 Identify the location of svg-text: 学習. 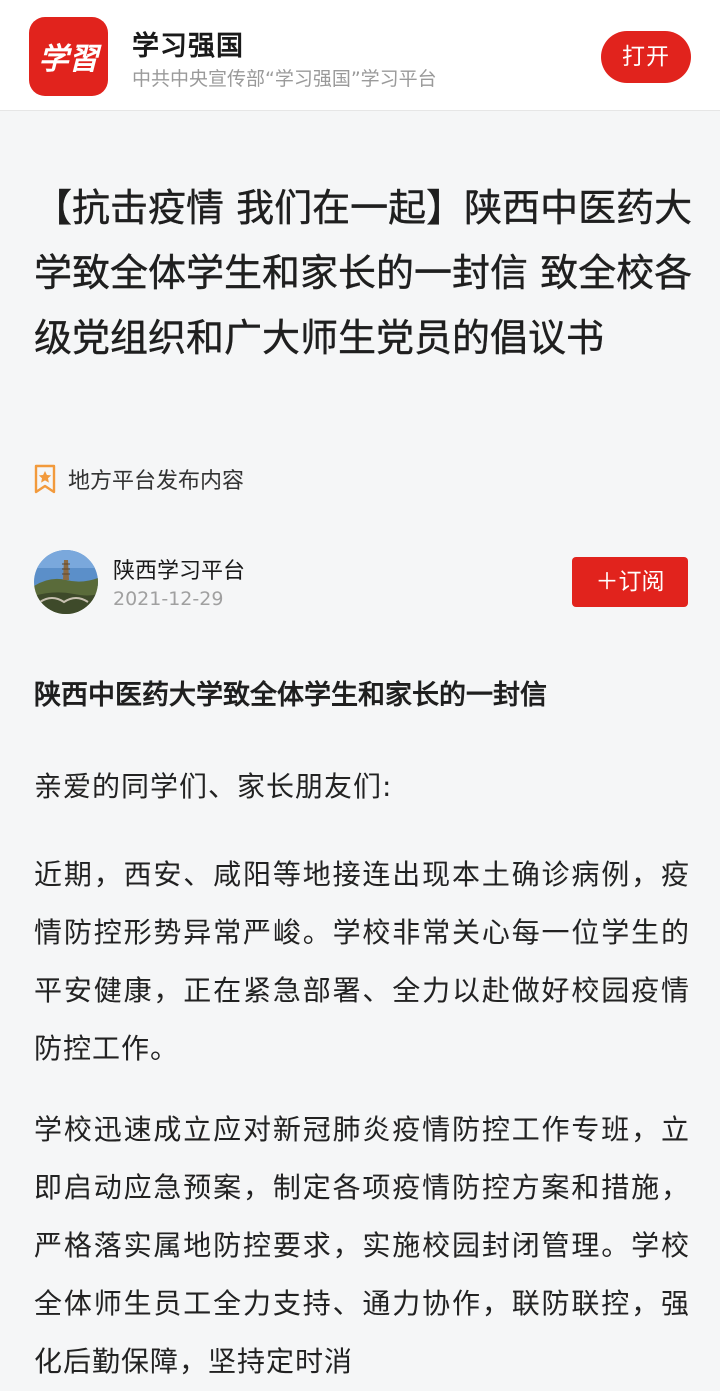
(71, 59).